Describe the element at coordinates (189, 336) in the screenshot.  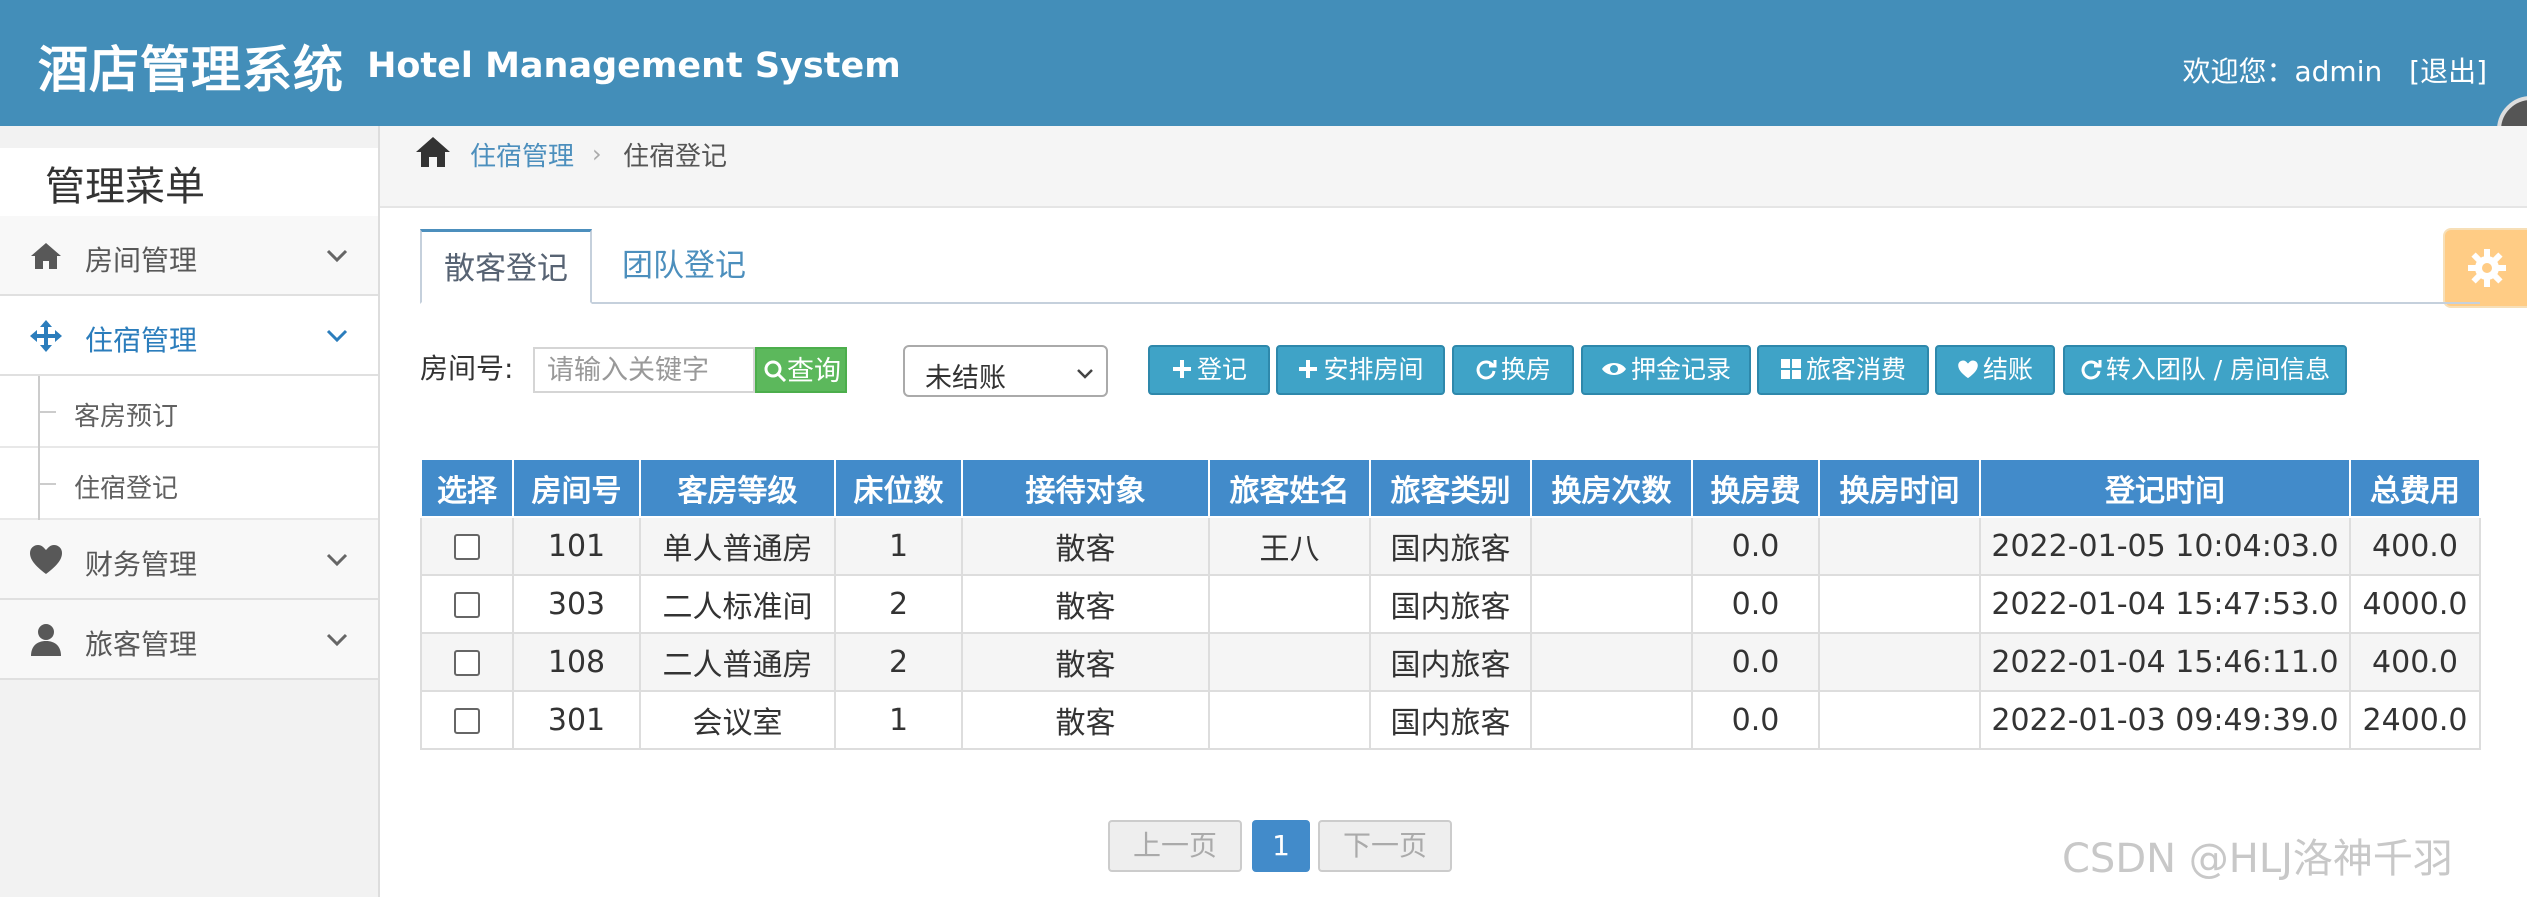
I see `sidebar-item-accommodation-management: 住宿管理` at that location.